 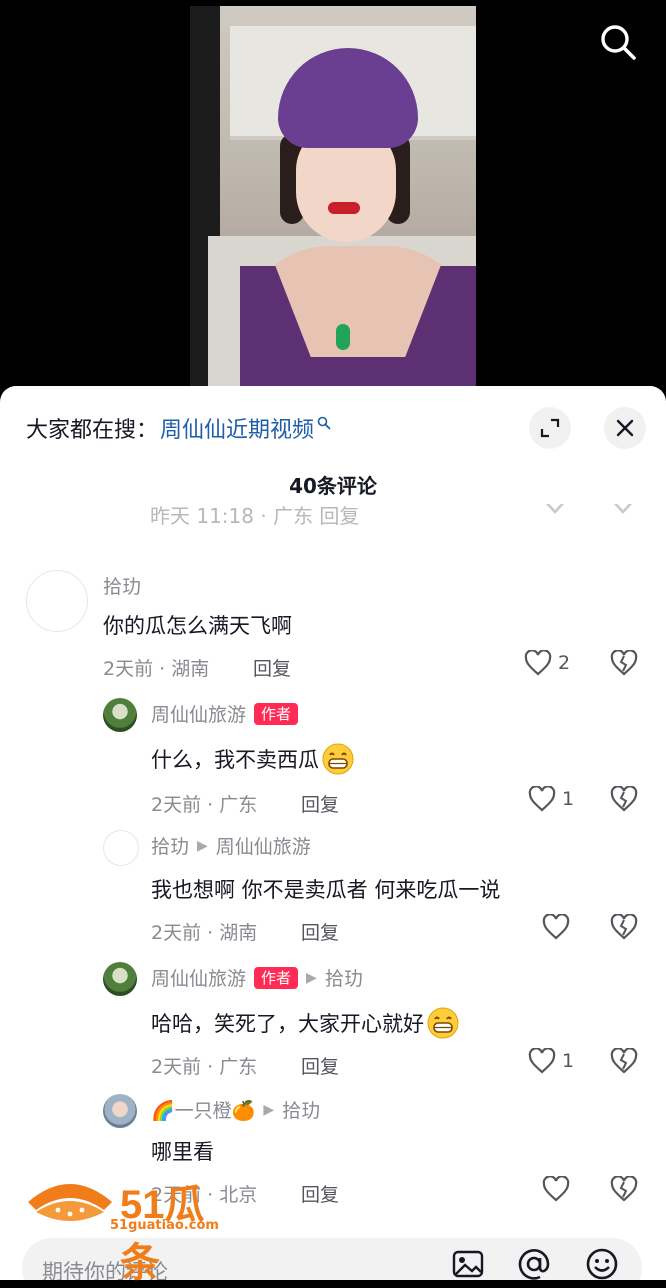 I want to click on like-button: 2, so click(x=547, y=663).